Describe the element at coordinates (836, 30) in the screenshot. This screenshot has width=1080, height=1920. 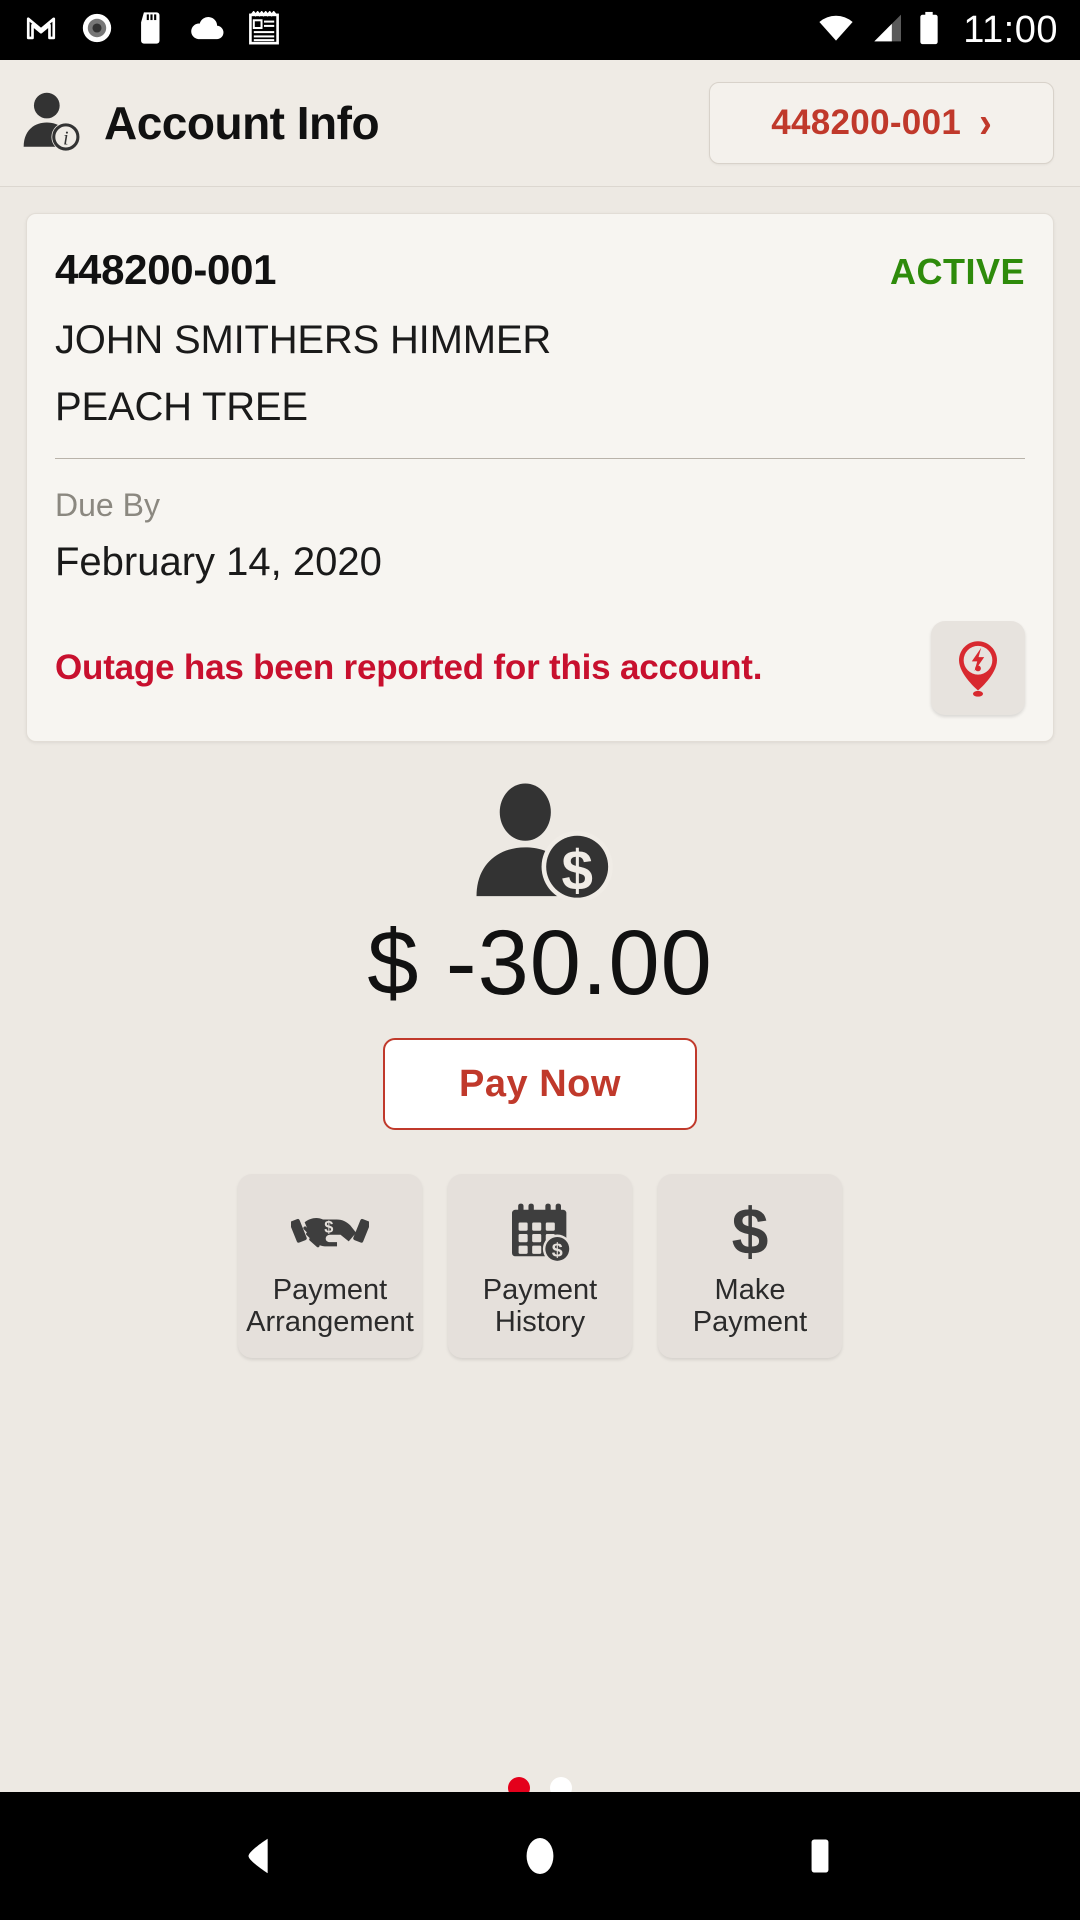
I see `wifi-icon` at that location.